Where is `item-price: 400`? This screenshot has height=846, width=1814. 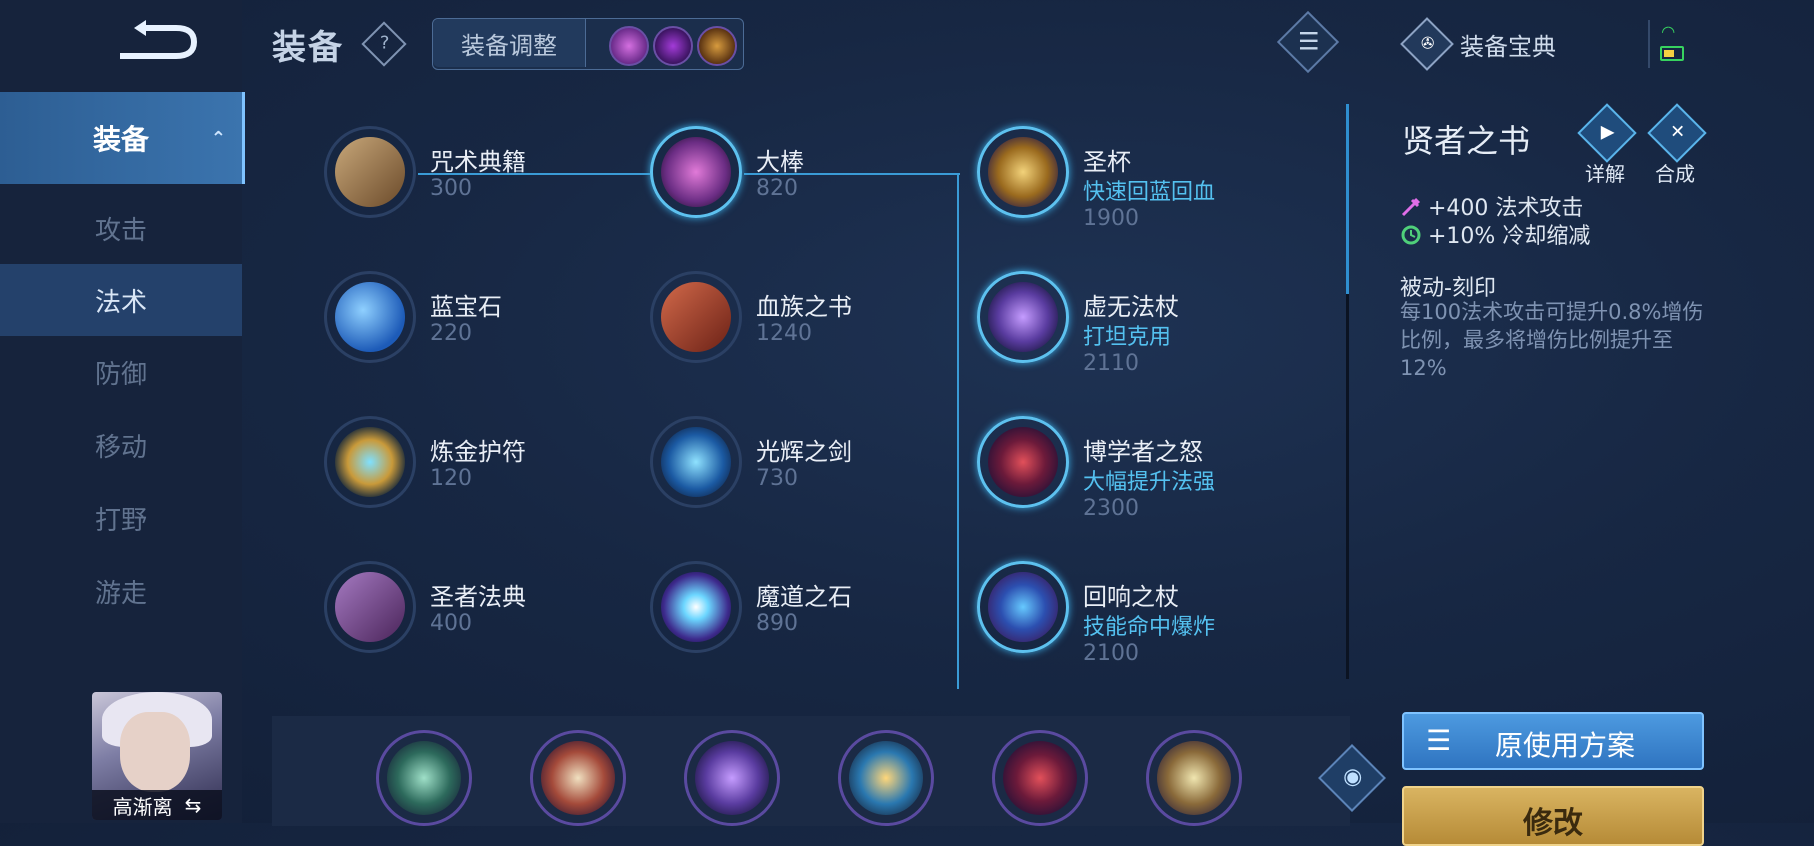
item-price: 400 is located at coordinates (451, 623).